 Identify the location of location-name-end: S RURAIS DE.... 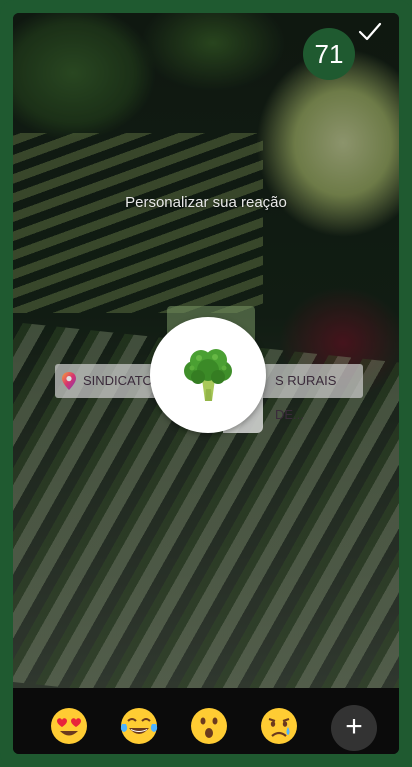
(306, 397).